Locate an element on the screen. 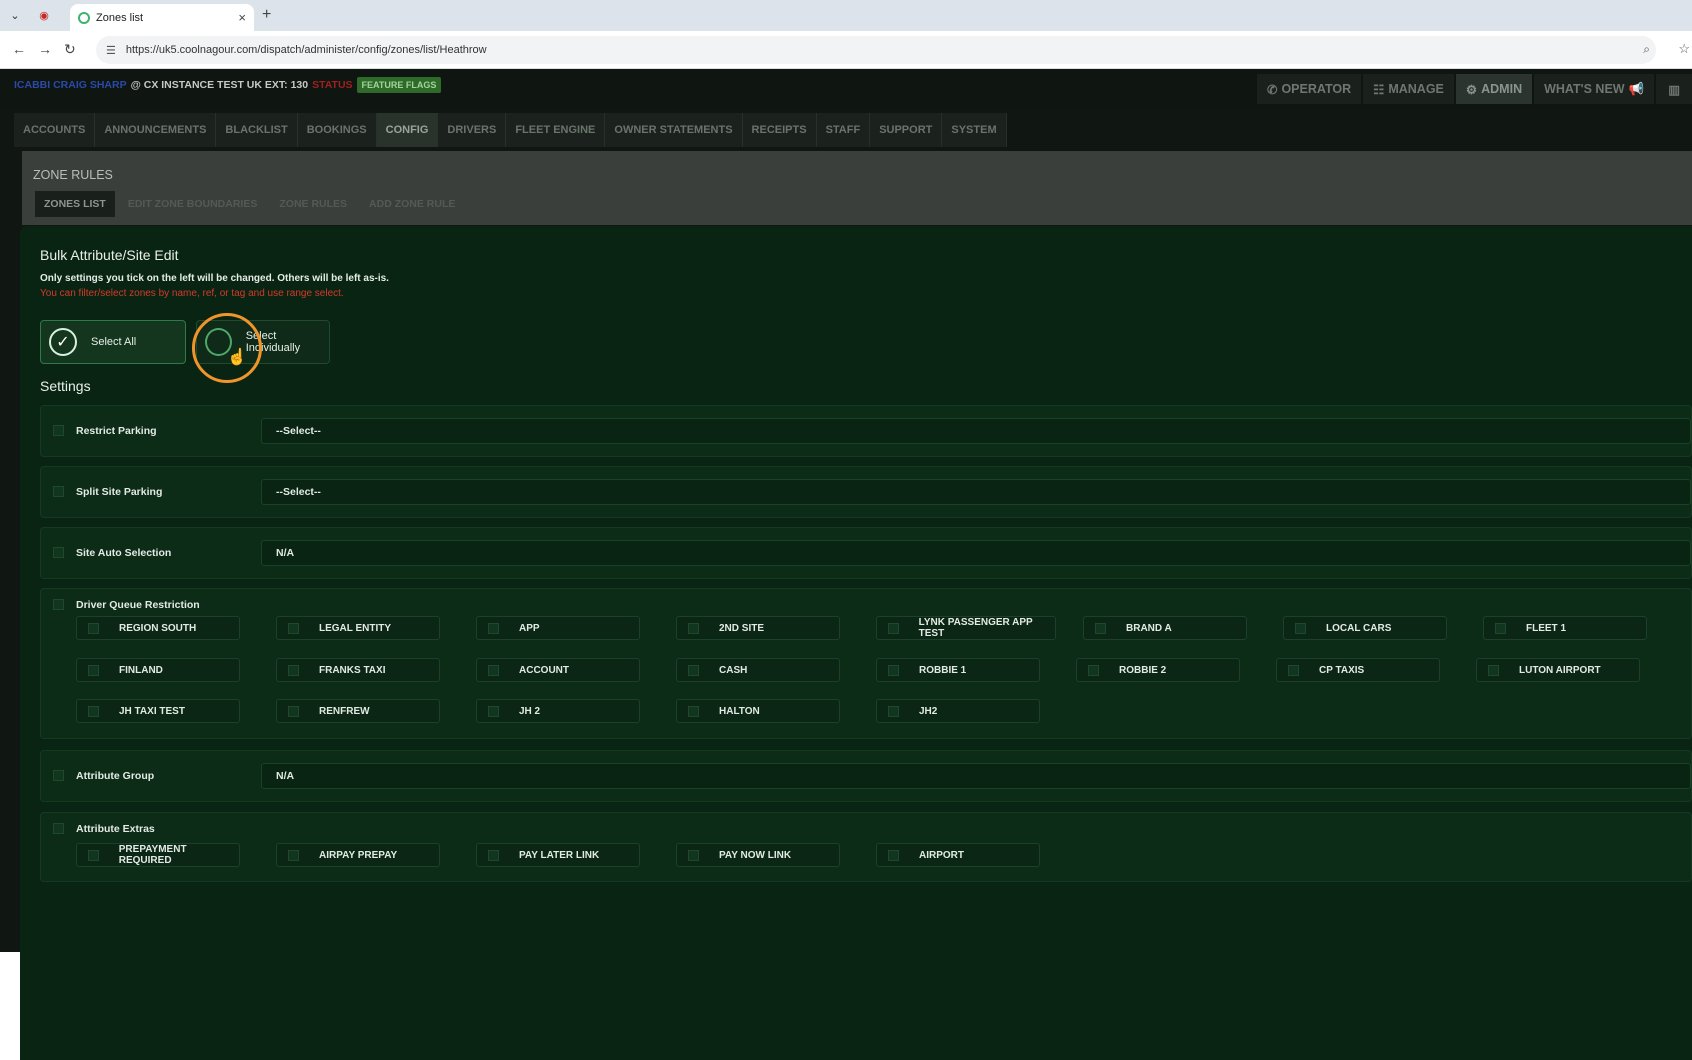 The height and width of the screenshot is (1060, 1692). extra-option-label: AIRPAY PREPAY is located at coordinates (358, 855).